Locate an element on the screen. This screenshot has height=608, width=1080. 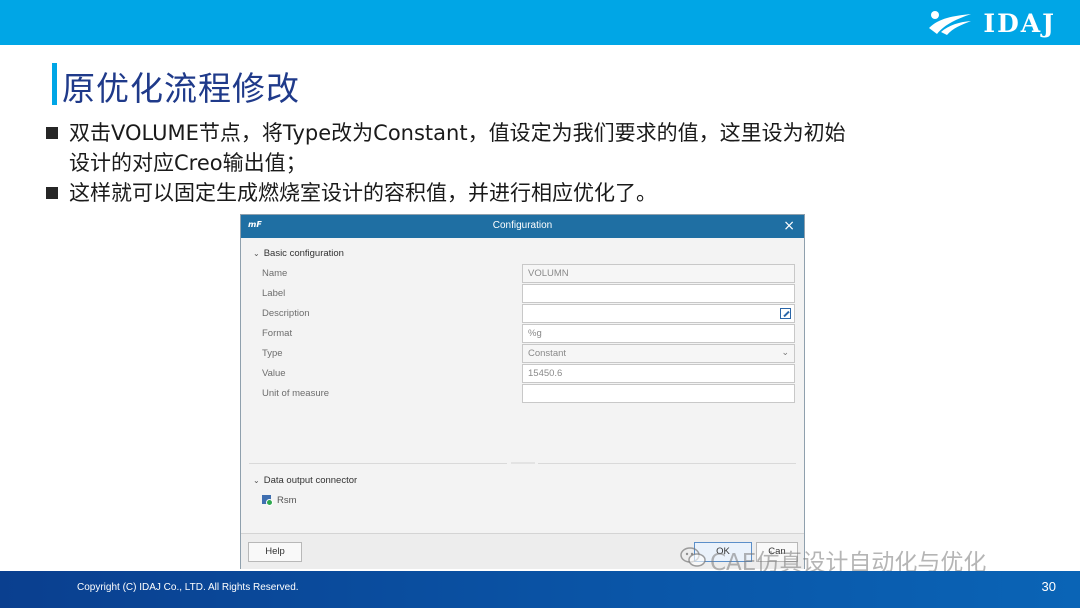
value-field: 15450.6 is located at coordinates (658, 373).